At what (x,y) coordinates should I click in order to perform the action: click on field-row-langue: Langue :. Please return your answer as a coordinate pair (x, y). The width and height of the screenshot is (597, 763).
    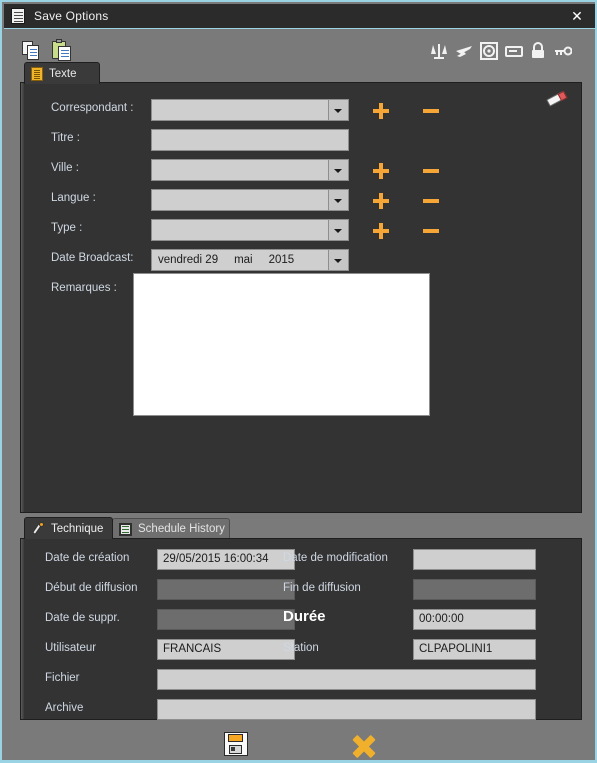
    Looking at the image, I should click on (246, 200).